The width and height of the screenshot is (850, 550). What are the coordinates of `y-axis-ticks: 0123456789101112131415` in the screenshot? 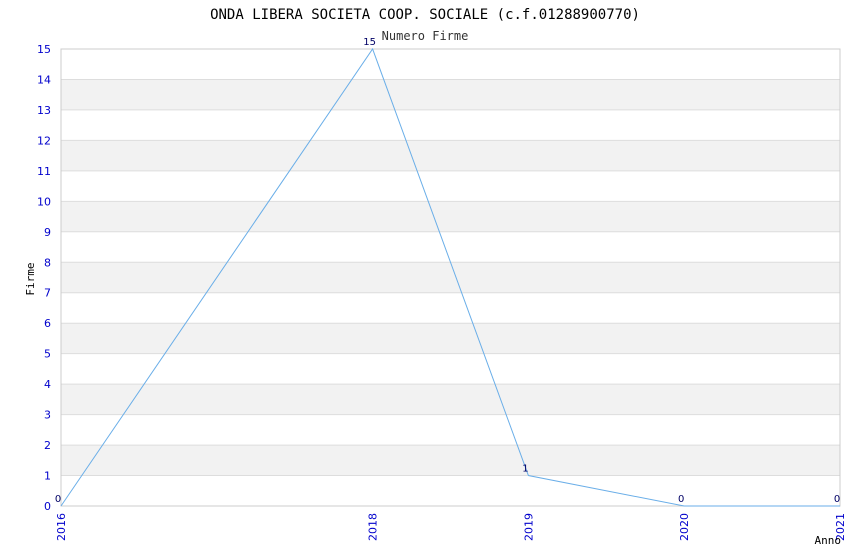 It's located at (44, 278).